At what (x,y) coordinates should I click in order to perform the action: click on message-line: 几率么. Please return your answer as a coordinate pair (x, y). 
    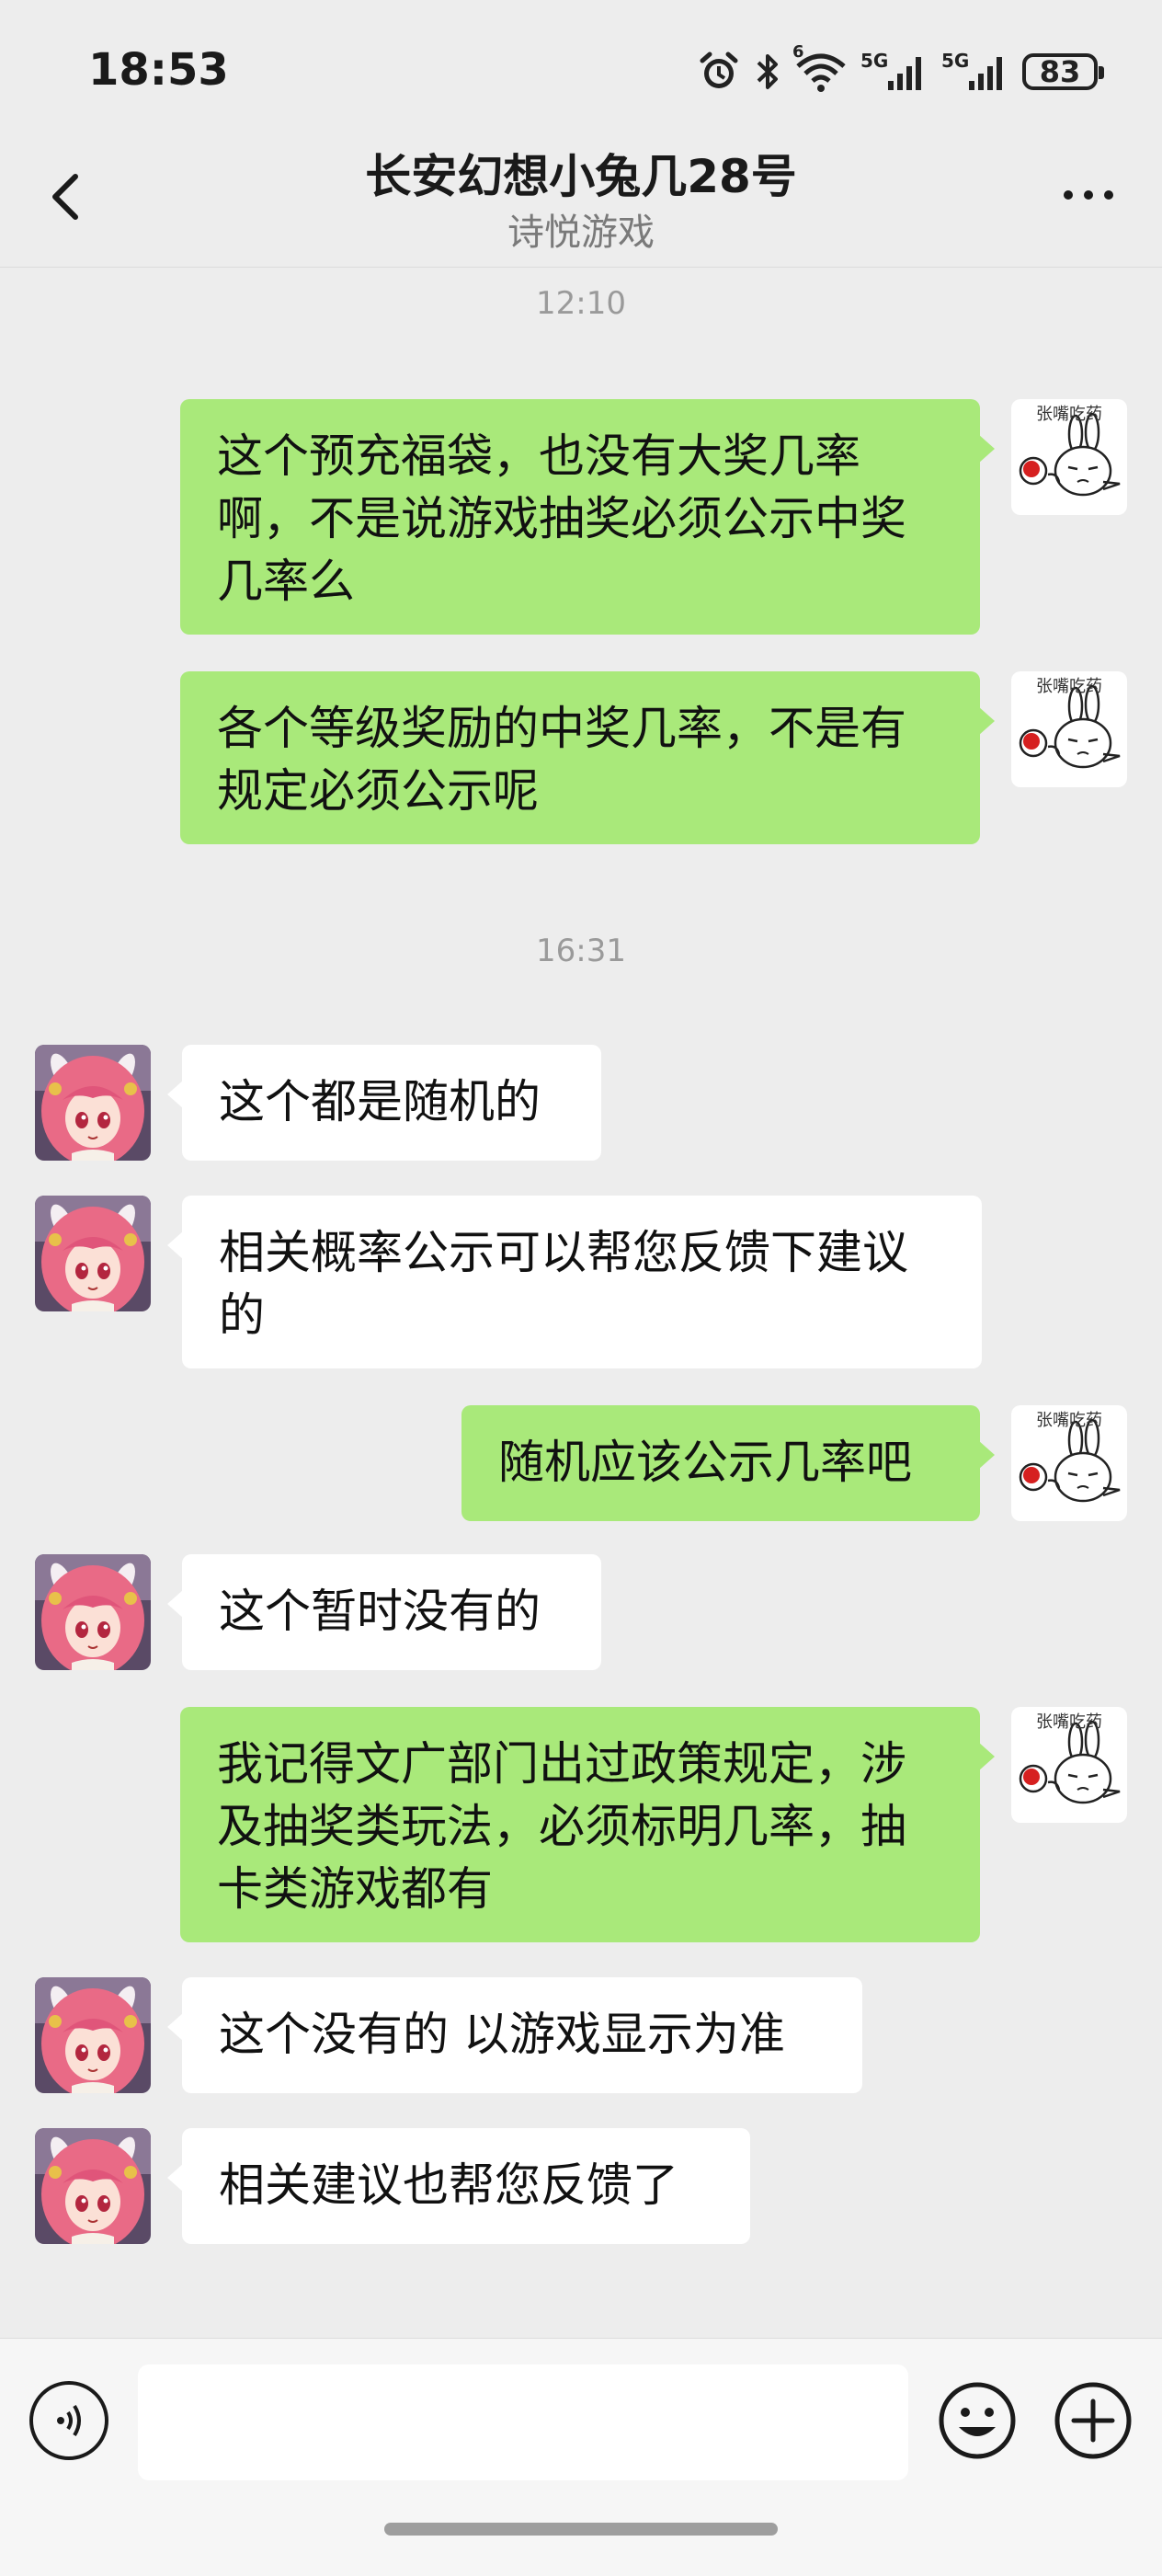
    Looking at the image, I should click on (286, 581).